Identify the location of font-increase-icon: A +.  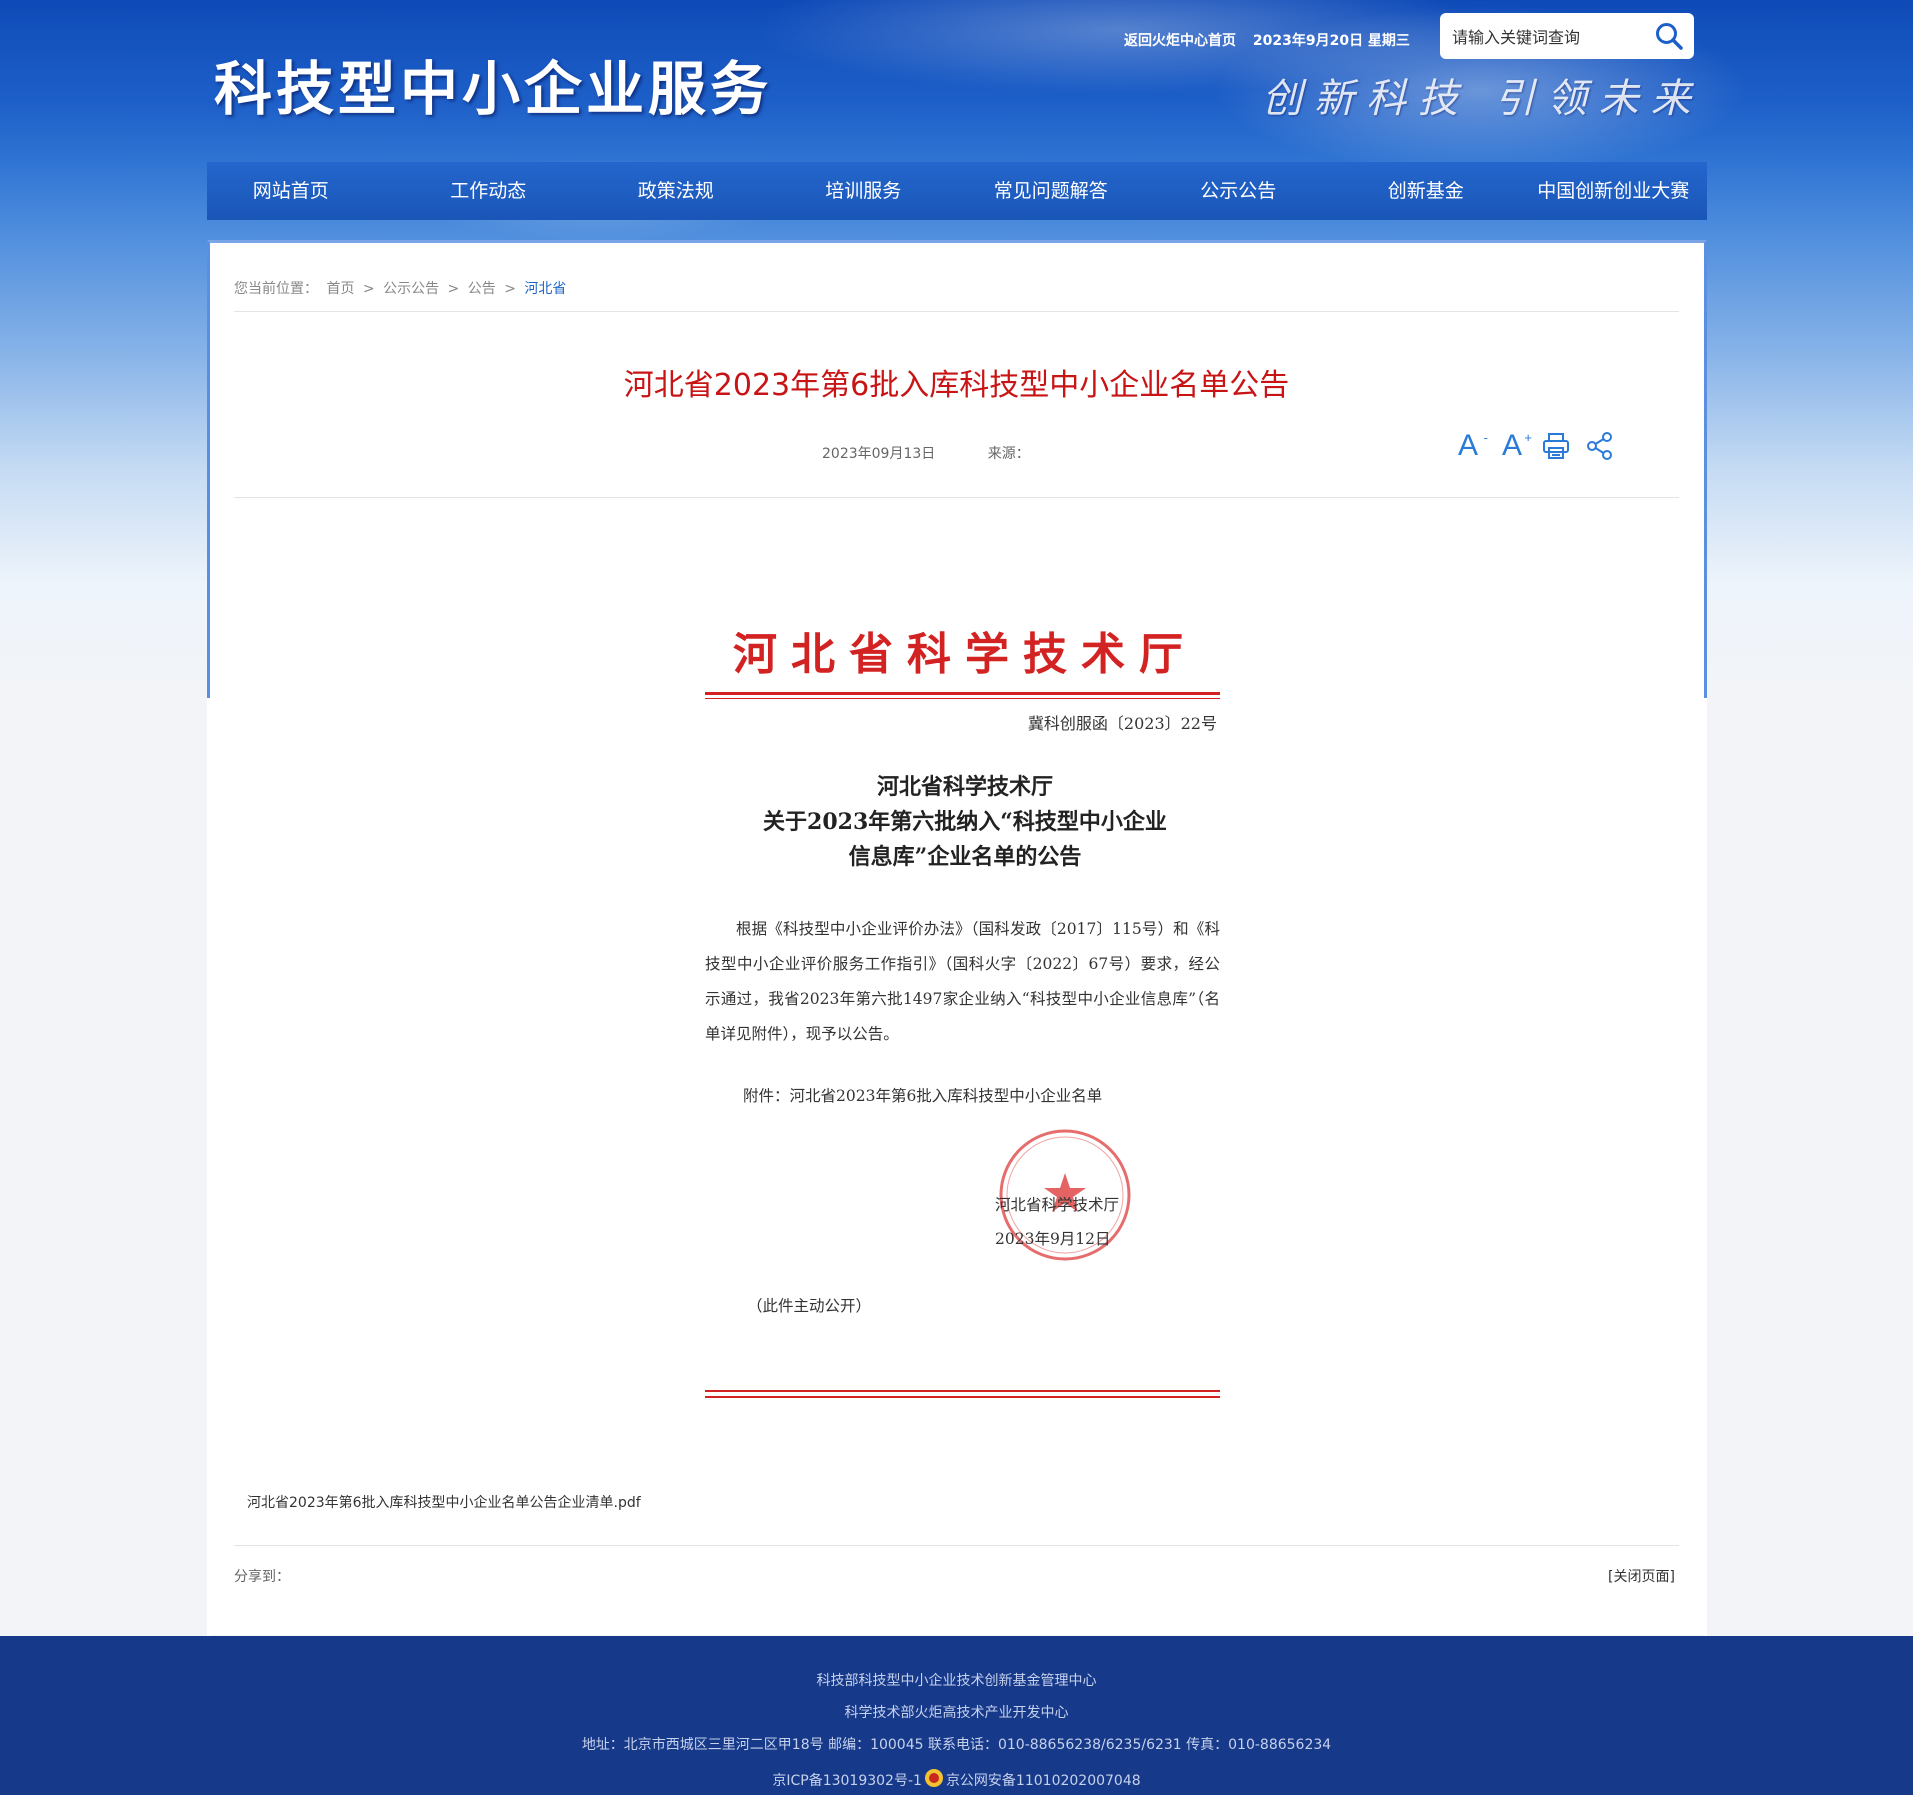
(1514, 446).